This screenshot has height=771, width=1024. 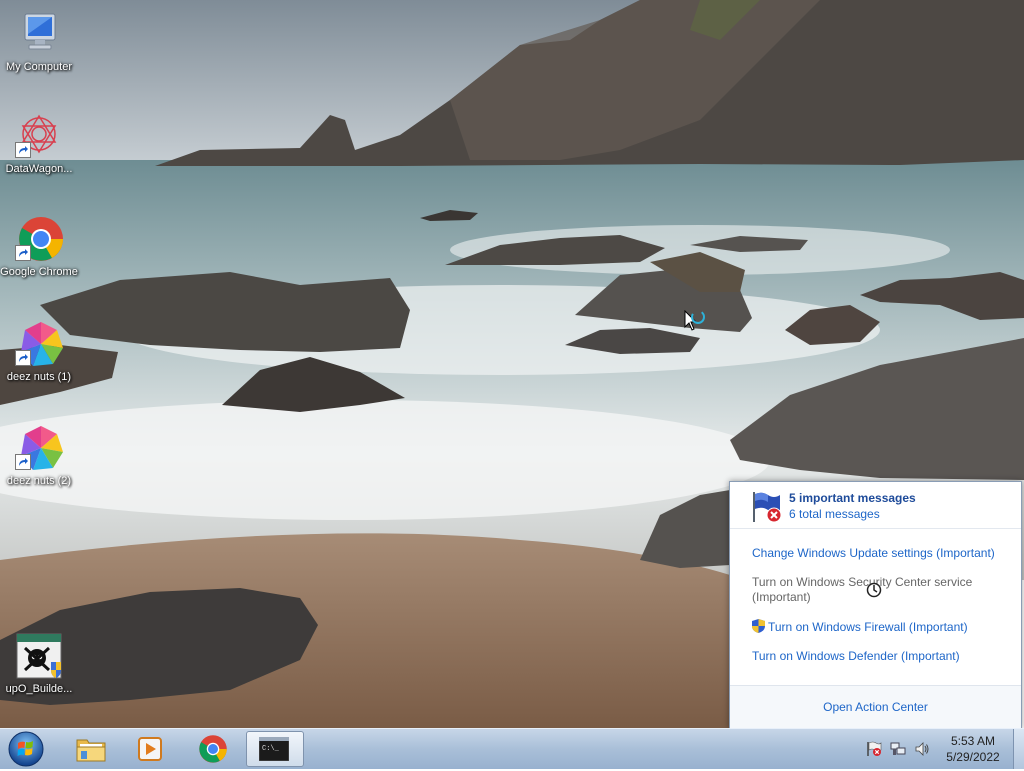 I want to click on taskbar-chrome-button, so click(x=212, y=748).